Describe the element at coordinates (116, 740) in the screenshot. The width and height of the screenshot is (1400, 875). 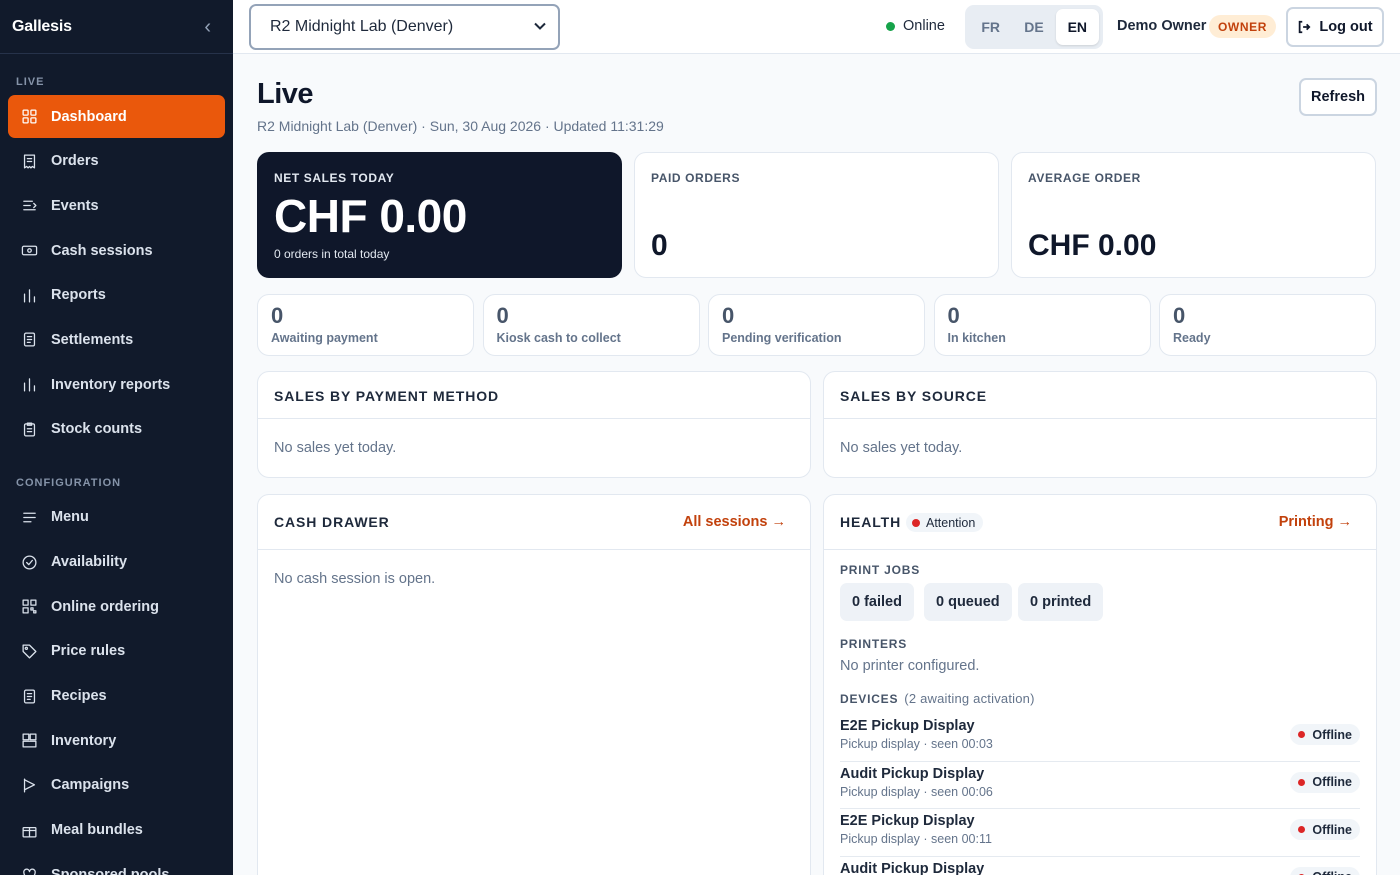
I see `sidebar-item-inventory: Inventory` at that location.